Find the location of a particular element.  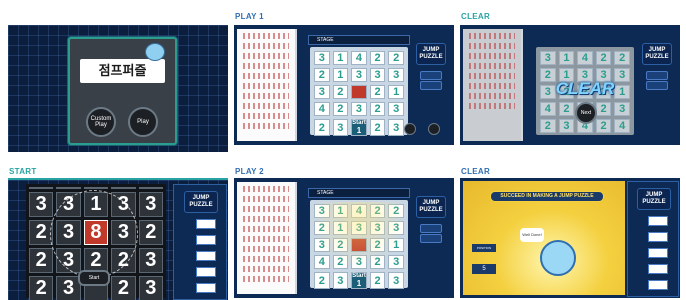

stage-bar: STAGE is located at coordinates (359, 40).